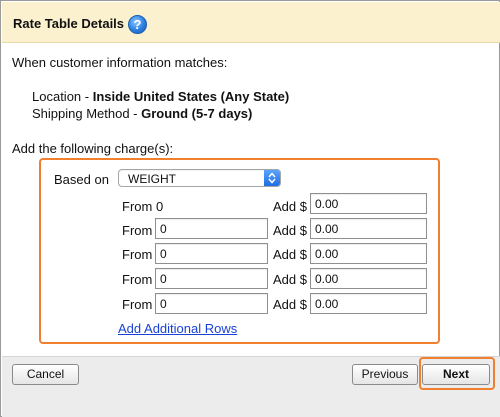 Image resolution: width=500 pixels, height=417 pixels. I want to click on shipping-method-criteria: Shipping Method - Ground (5-7 days), so click(142, 113).